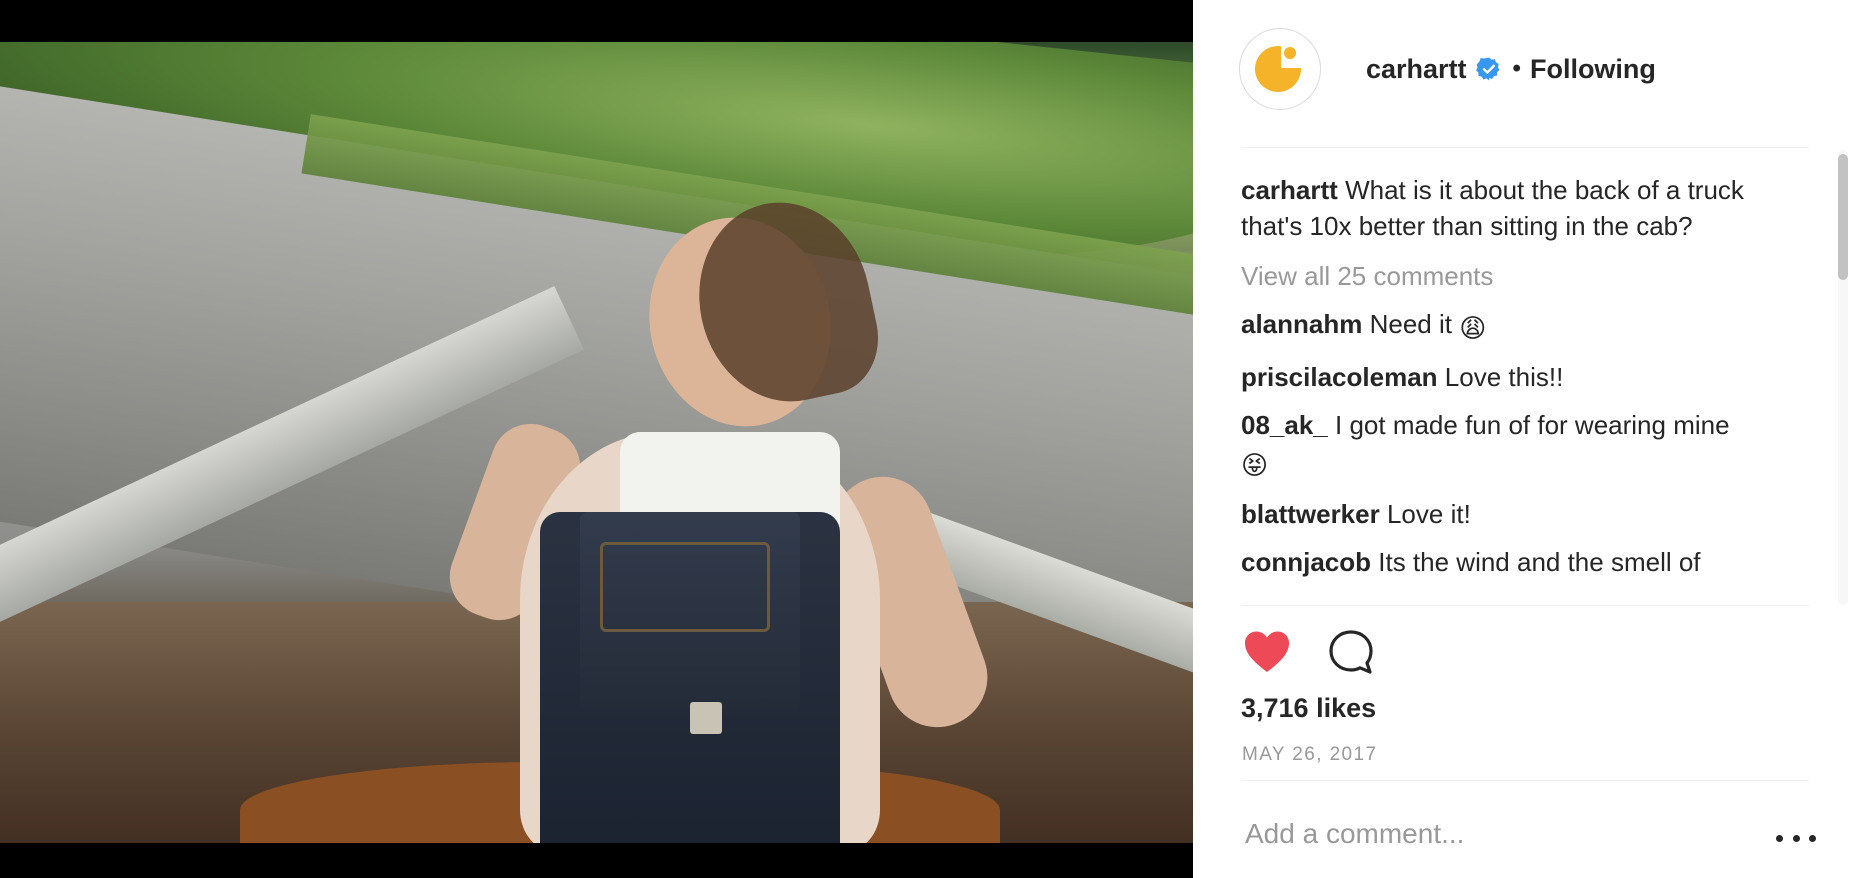 This screenshot has height=878, width=1852. Describe the element at coordinates (1796, 838) in the screenshot. I see `more-options-icon` at that location.